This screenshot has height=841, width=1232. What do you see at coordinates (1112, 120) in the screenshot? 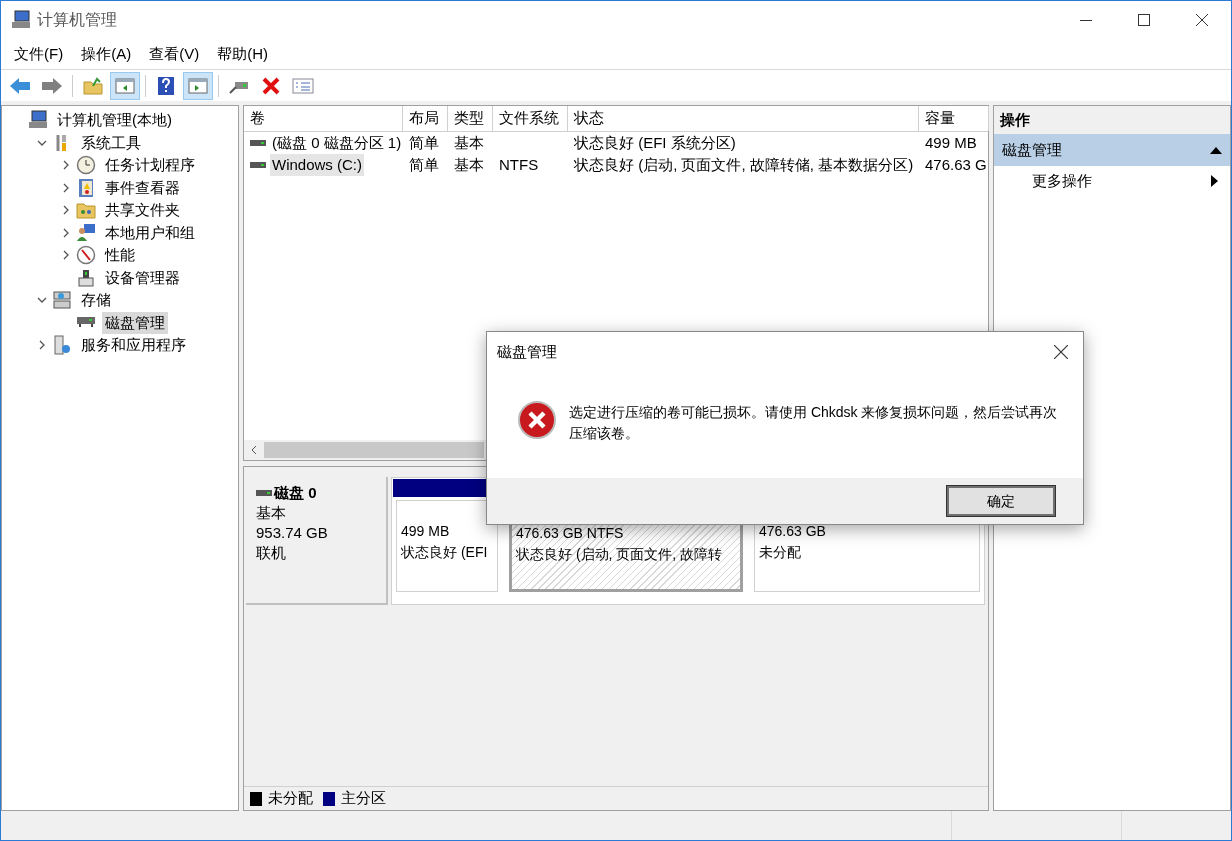
I see `actions-header: 操作` at bounding box center [1112, 120].